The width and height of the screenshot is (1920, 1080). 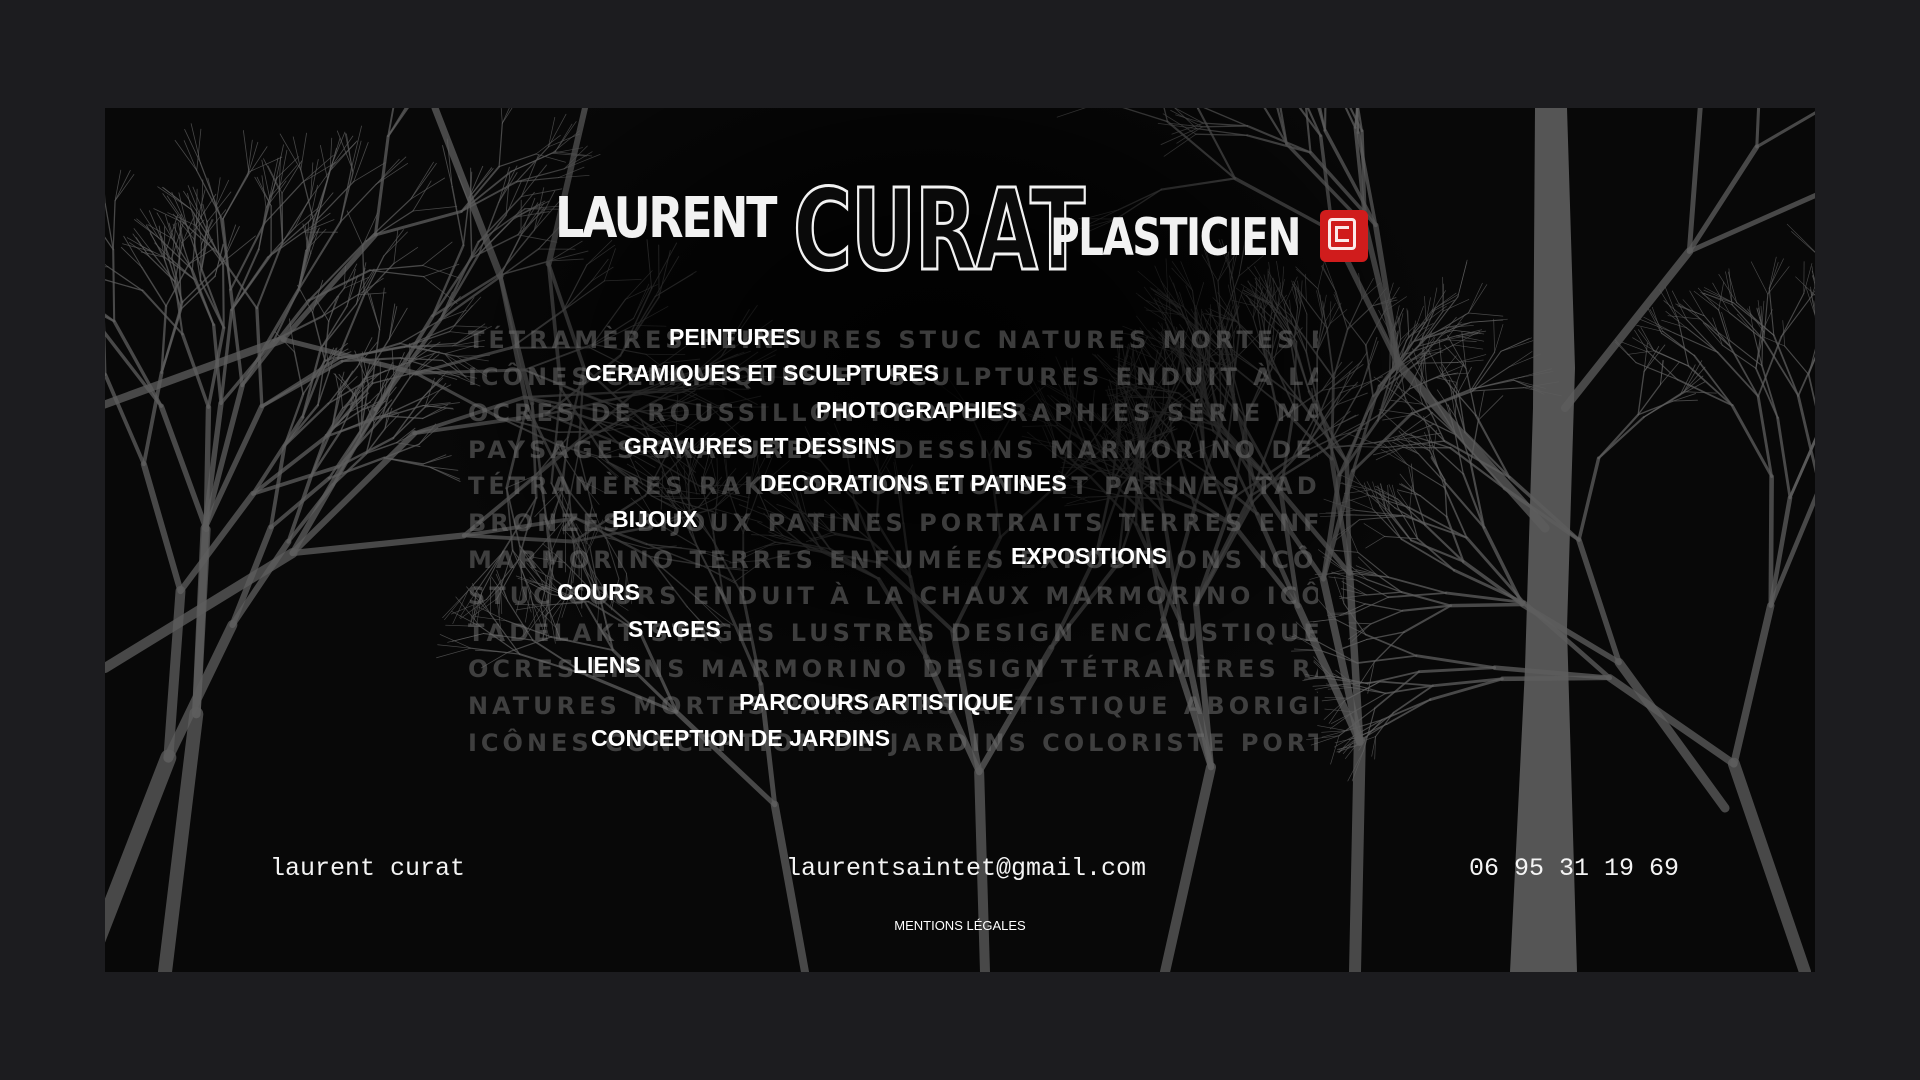 I want to click on menu-item-liens: LIENS, so click(x=607, y=665).